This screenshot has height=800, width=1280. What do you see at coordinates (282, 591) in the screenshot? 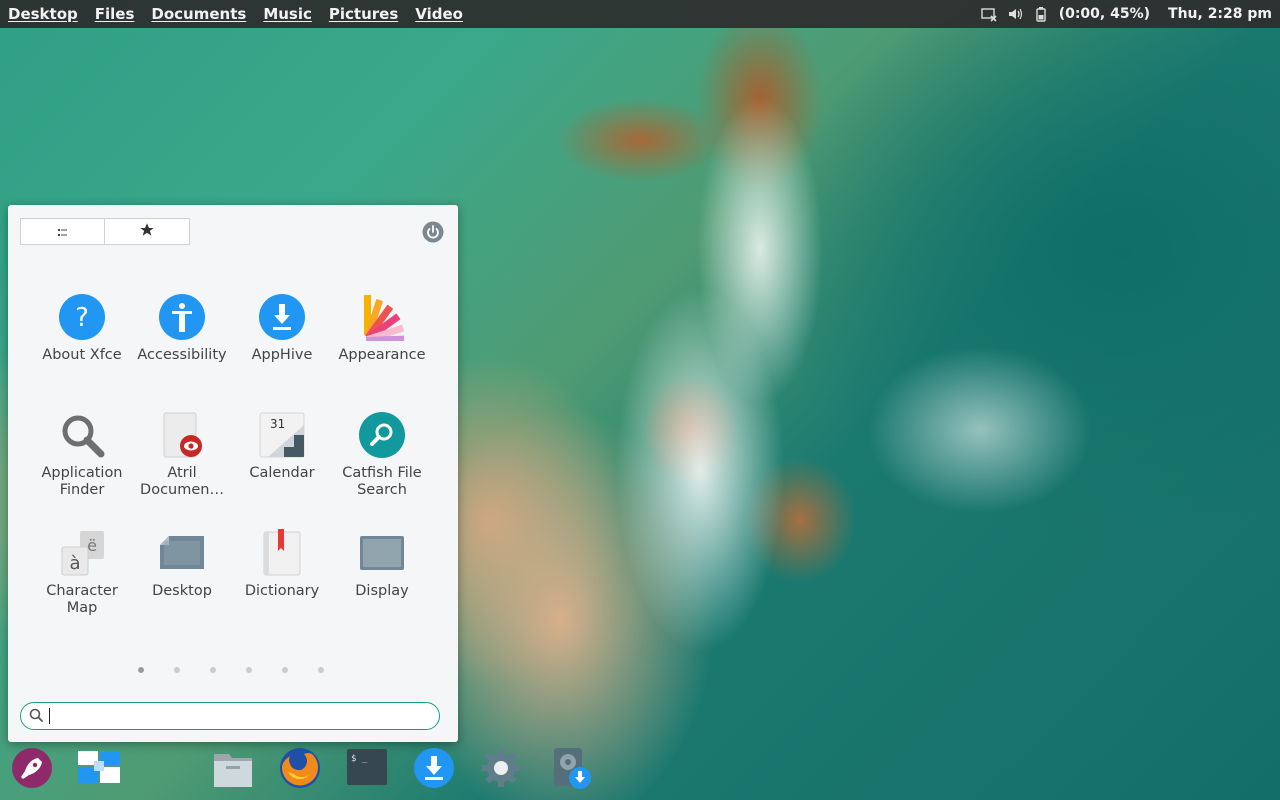
I see `app-label: Dictionary` at bounding box center [282, 591].